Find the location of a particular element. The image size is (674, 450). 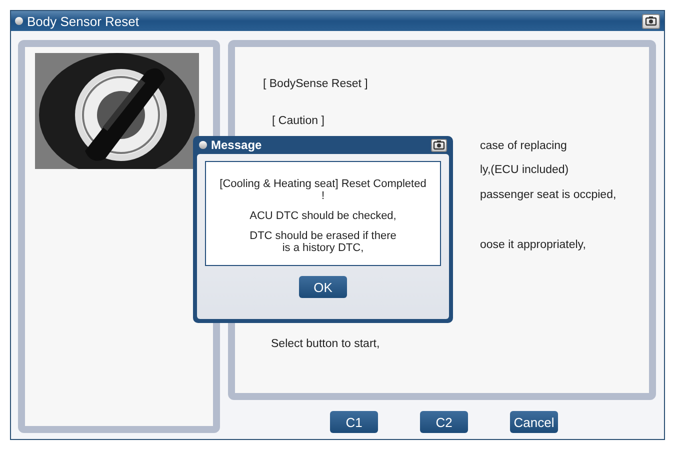

message-text: [Cooling & Heating seat] Reset Completed ! is located at coordinates (323, 190).